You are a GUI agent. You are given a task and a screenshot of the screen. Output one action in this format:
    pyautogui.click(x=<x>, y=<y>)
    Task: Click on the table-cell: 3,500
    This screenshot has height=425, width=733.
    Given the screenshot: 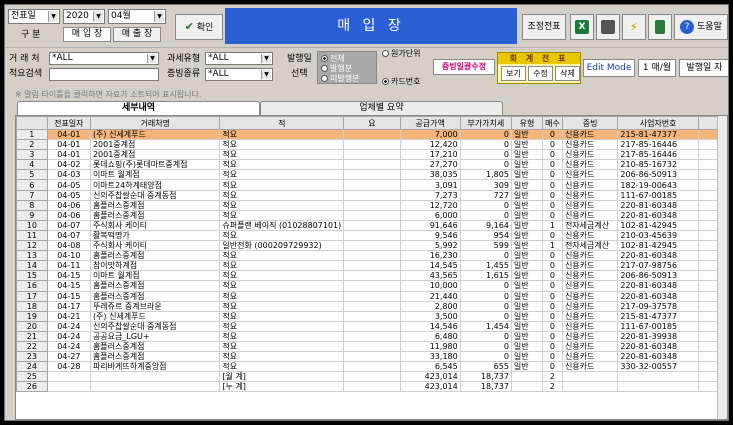 What is the action you would take?
    pyautogui.click(x=430, y=316)
    